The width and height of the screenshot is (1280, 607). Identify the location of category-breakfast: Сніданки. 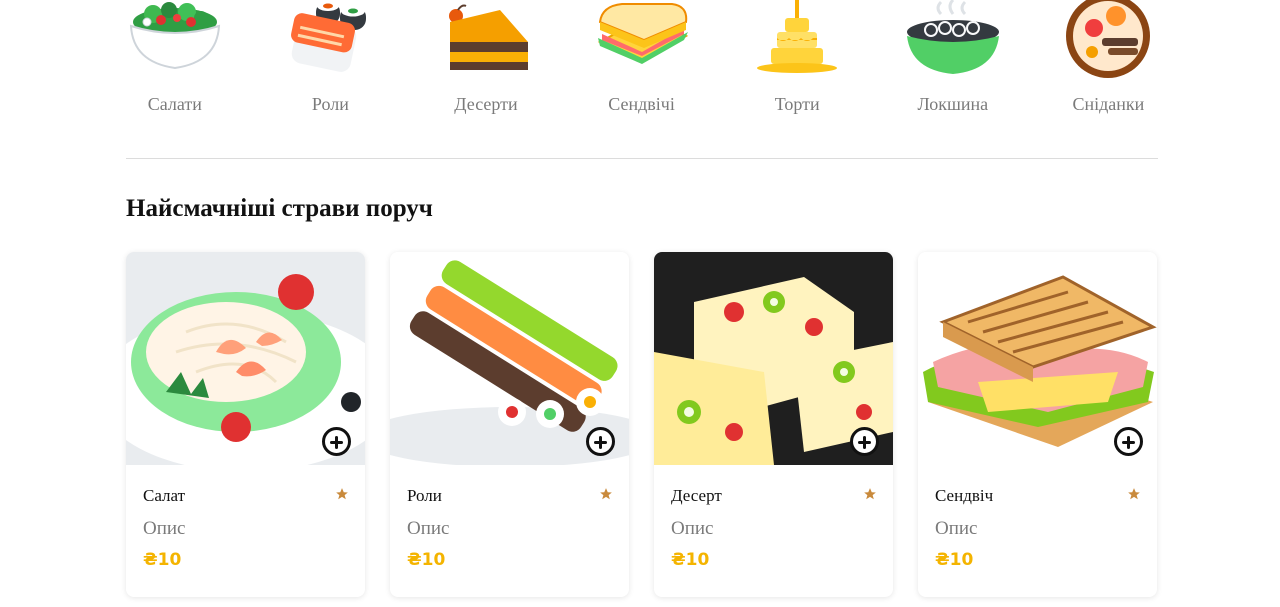
(1109, 65).